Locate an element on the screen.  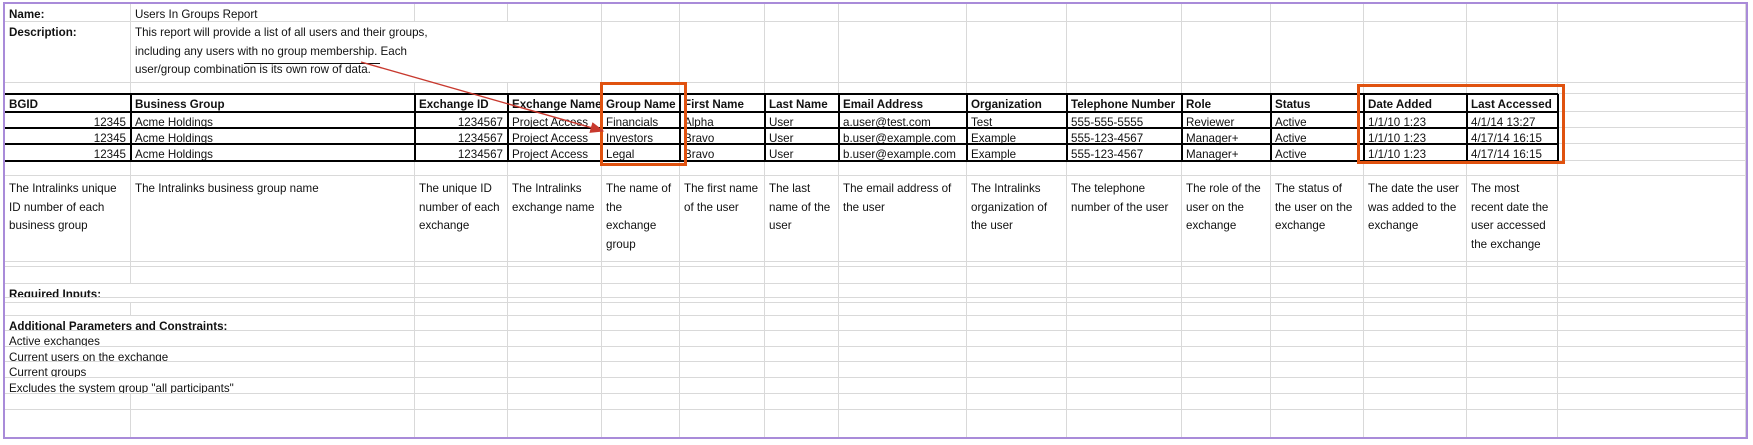
table-cell: User is located at coordinates (802, 152).